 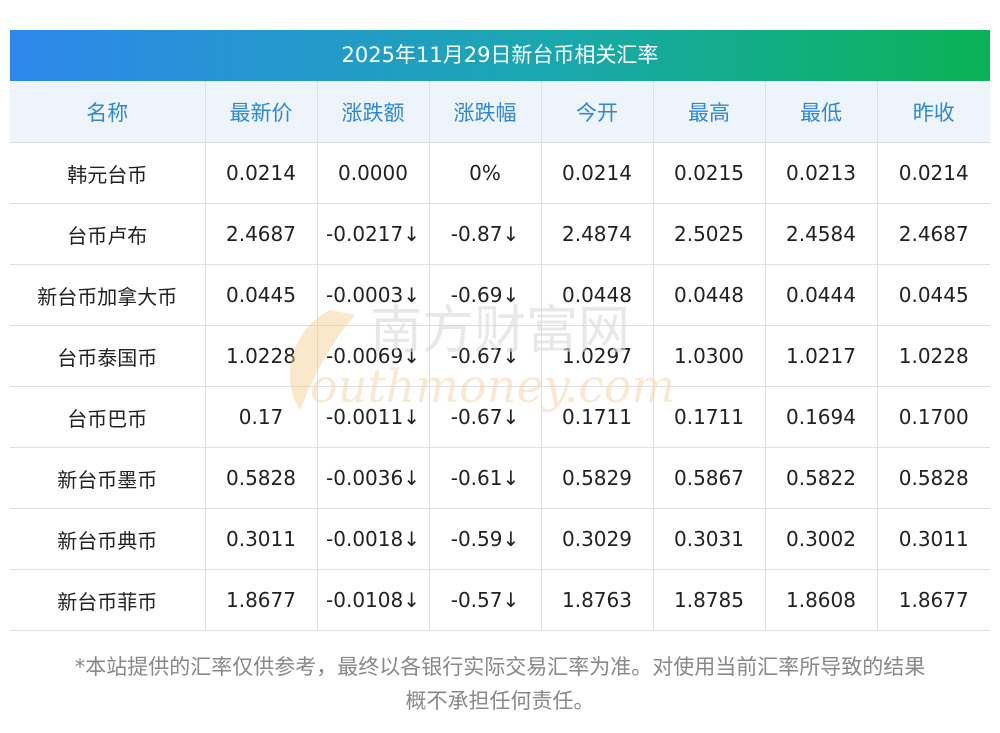 What do you see at coordinates (373, 600) in the screenshot?
I see `change-amount: -0.0108↓` at bounding box center [373, 600].